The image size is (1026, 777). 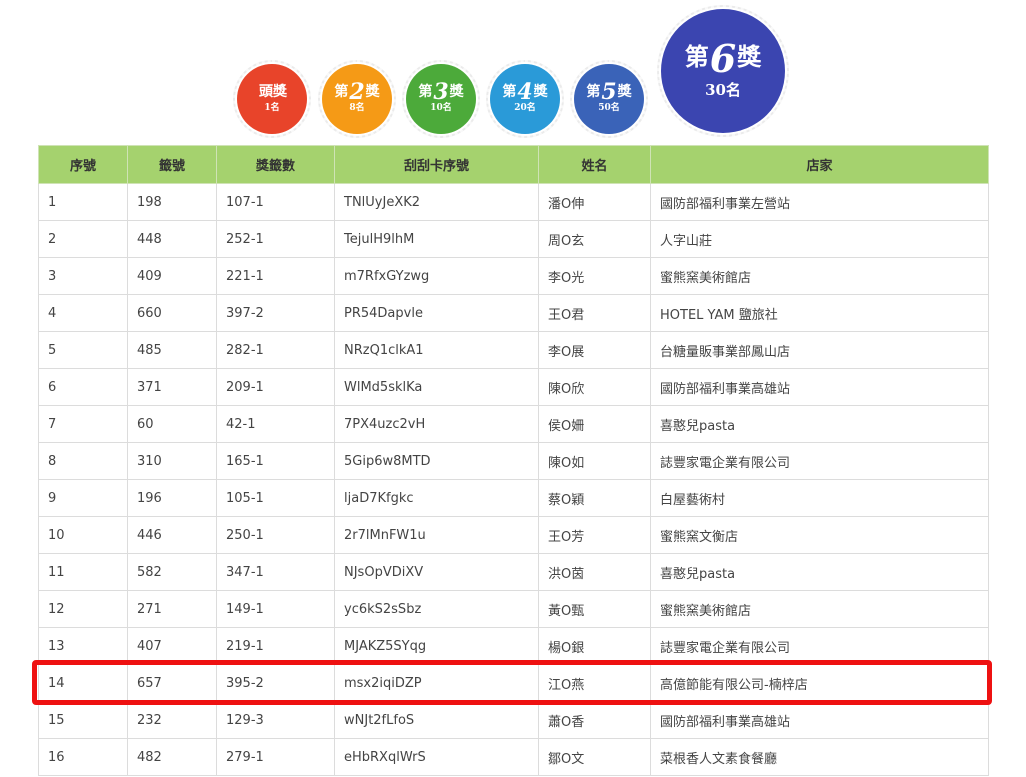 What do you see at coordinates (172, 720) in the screenshot?
I see `cell-ticket-no: 232` at bounding box center [172, 720].